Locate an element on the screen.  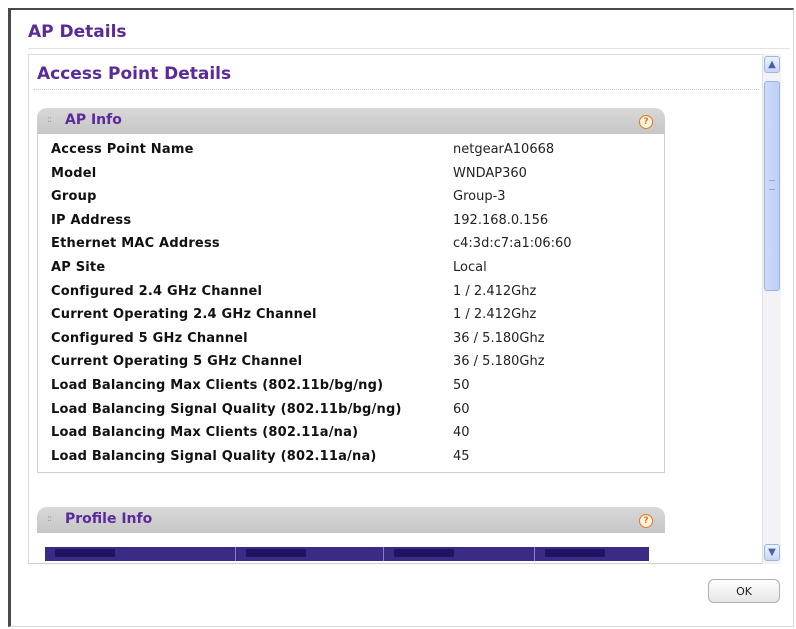
thumb-grip-icon is located at coordinates (772, 185).